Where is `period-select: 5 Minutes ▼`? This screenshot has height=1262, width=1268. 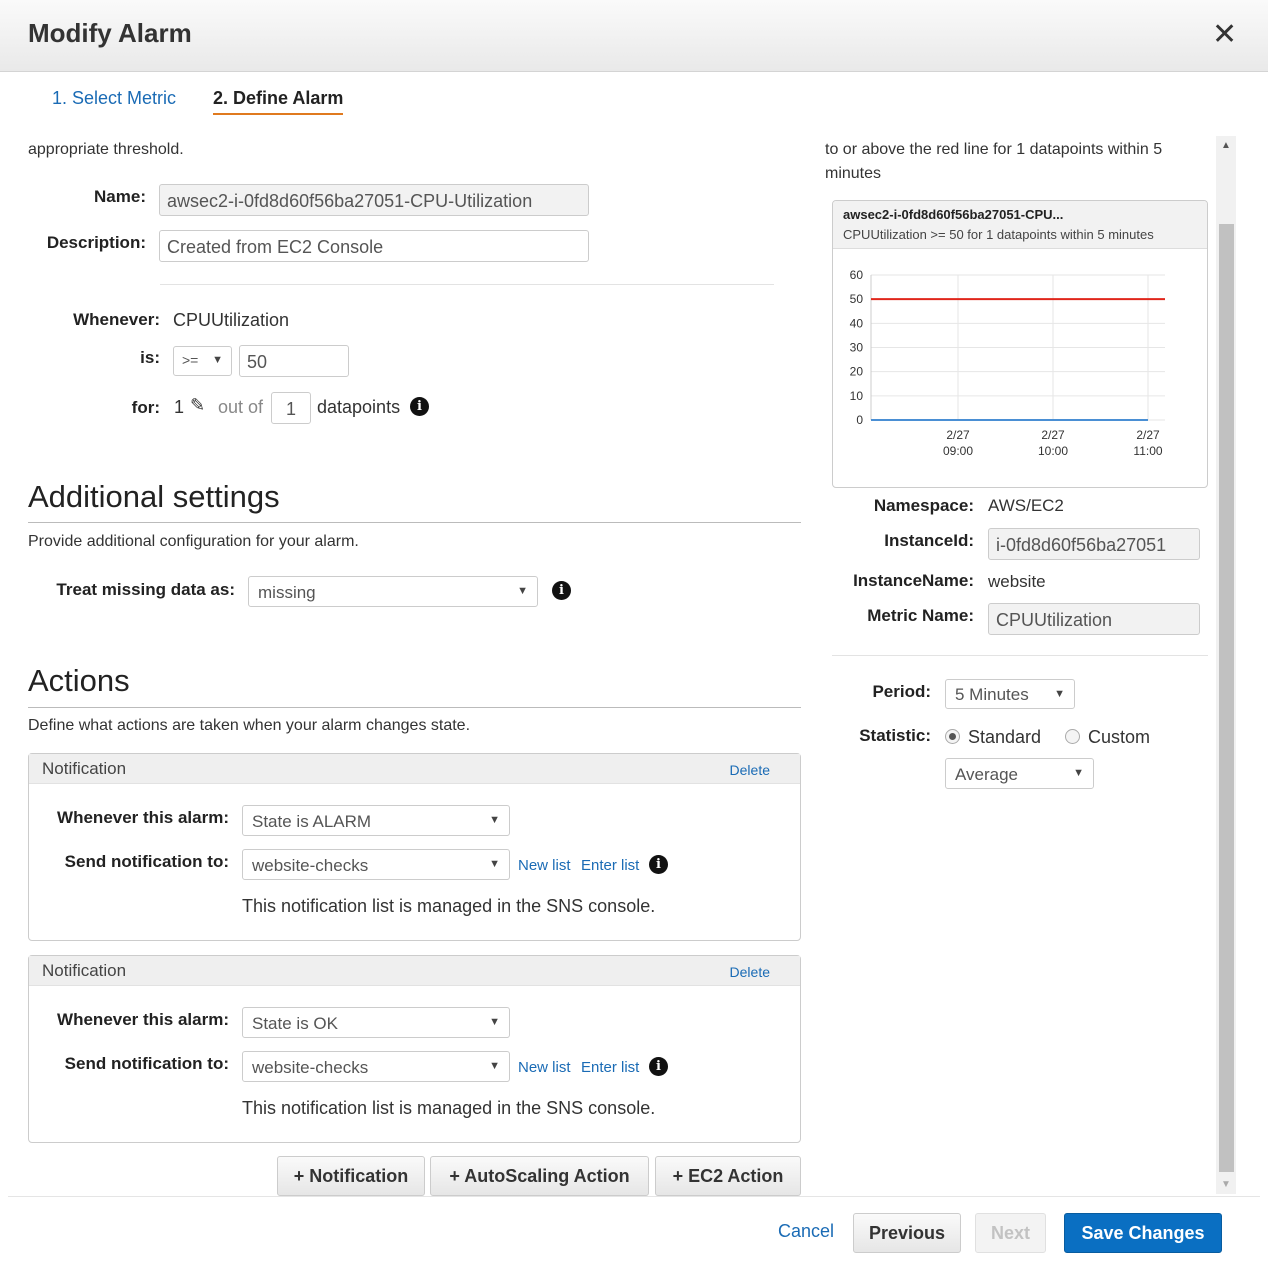
period-select: 5 Minutes ▼ is located at coordinates (1010, 694).